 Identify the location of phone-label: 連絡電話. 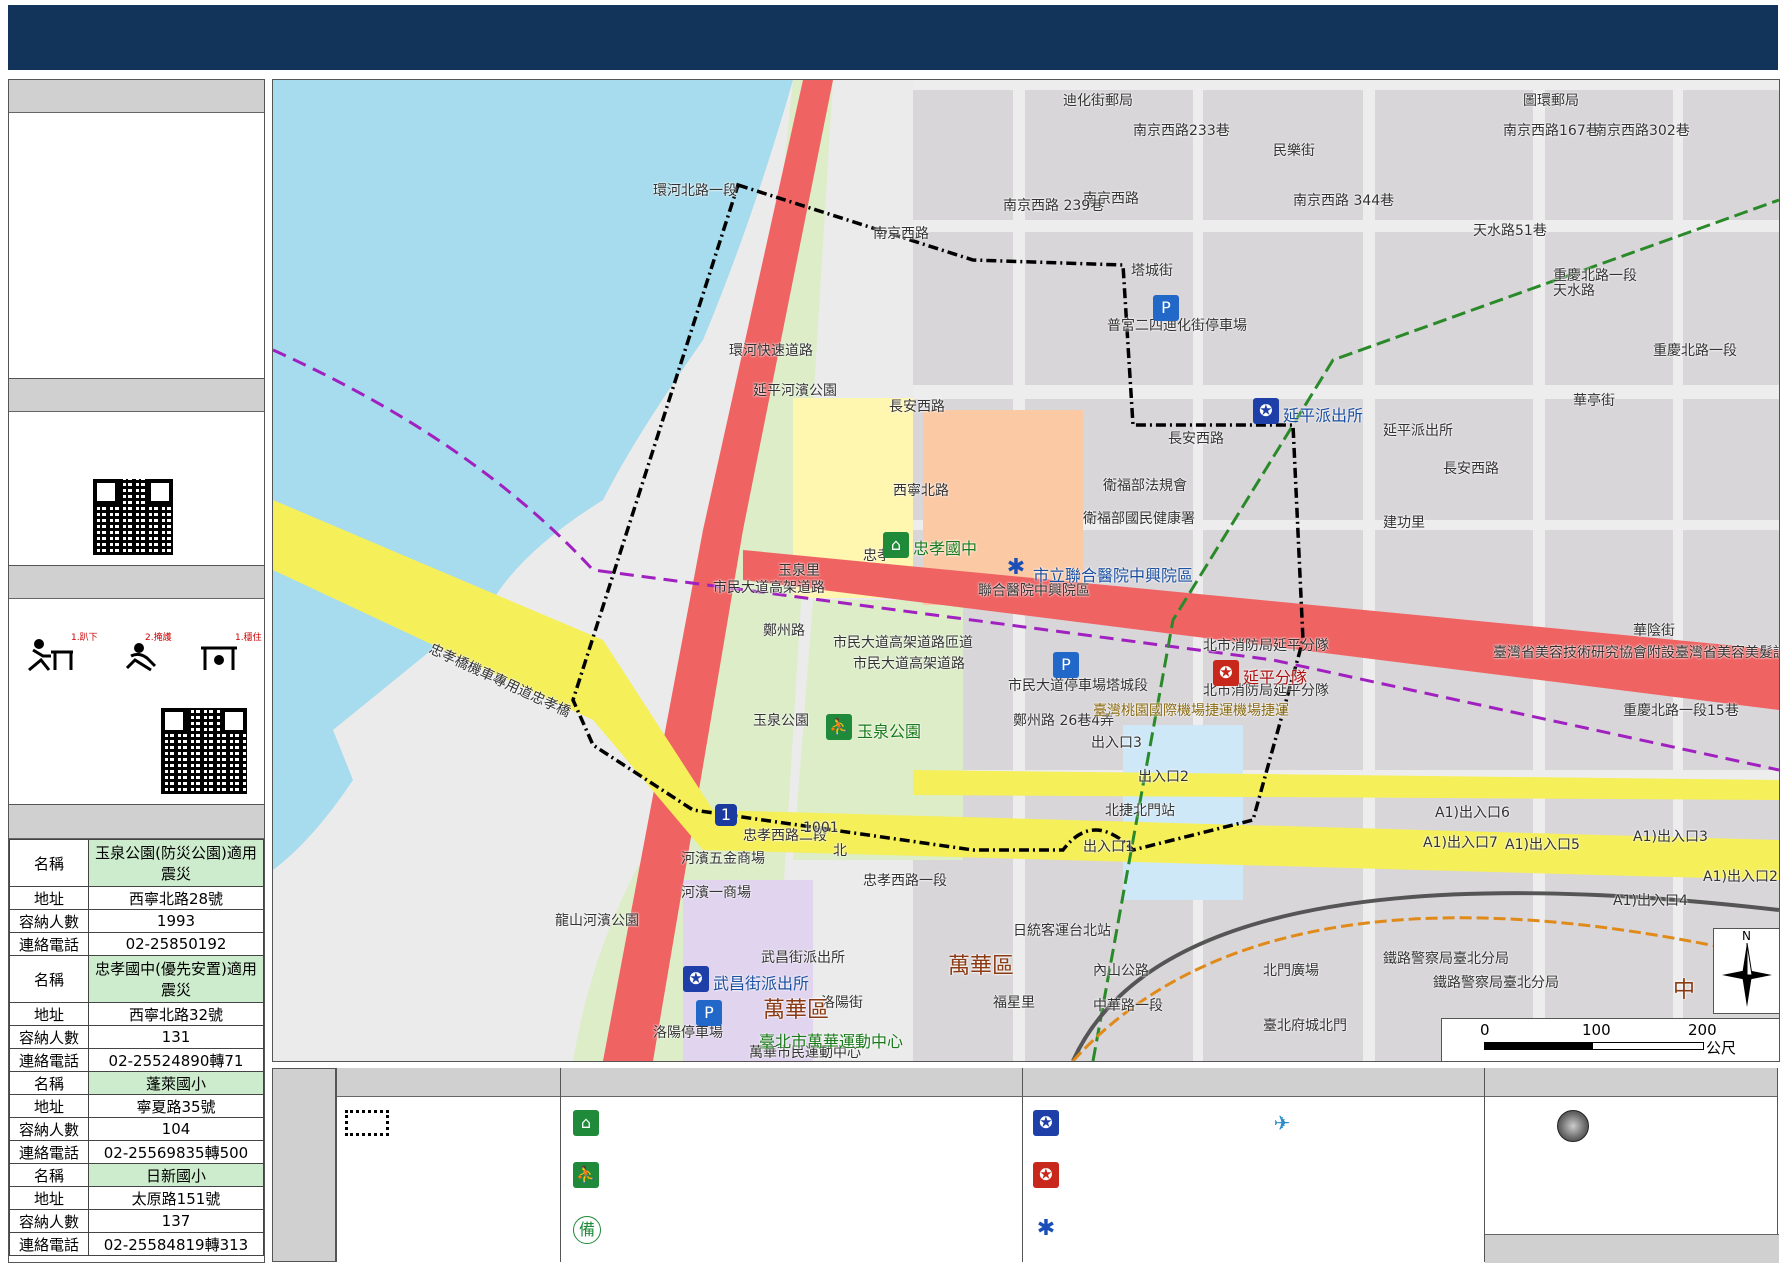
(49, 944).